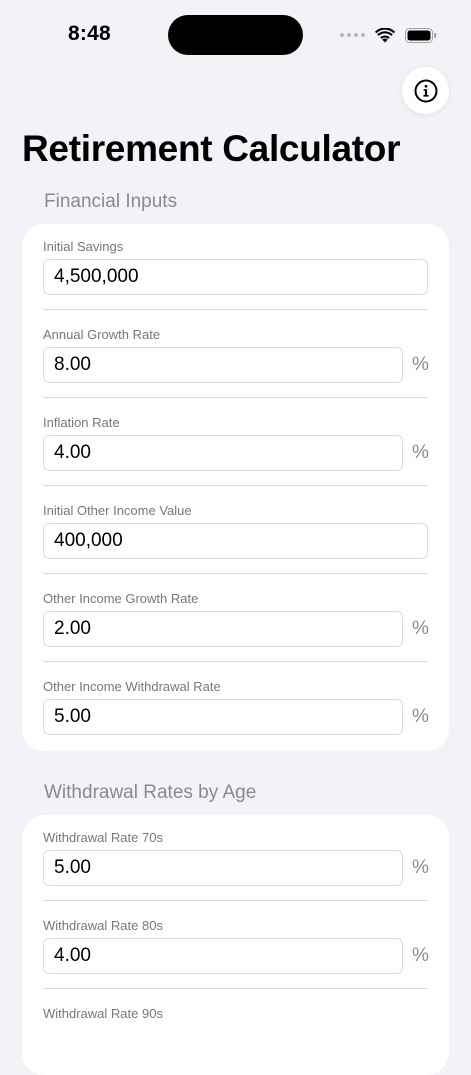 The width and height of the screenshot is (471, 1075). What do you see at coordinates (96, 276) in the screenshot?
I see `input-value: 4,500,000` at bounding box center [96, 276].